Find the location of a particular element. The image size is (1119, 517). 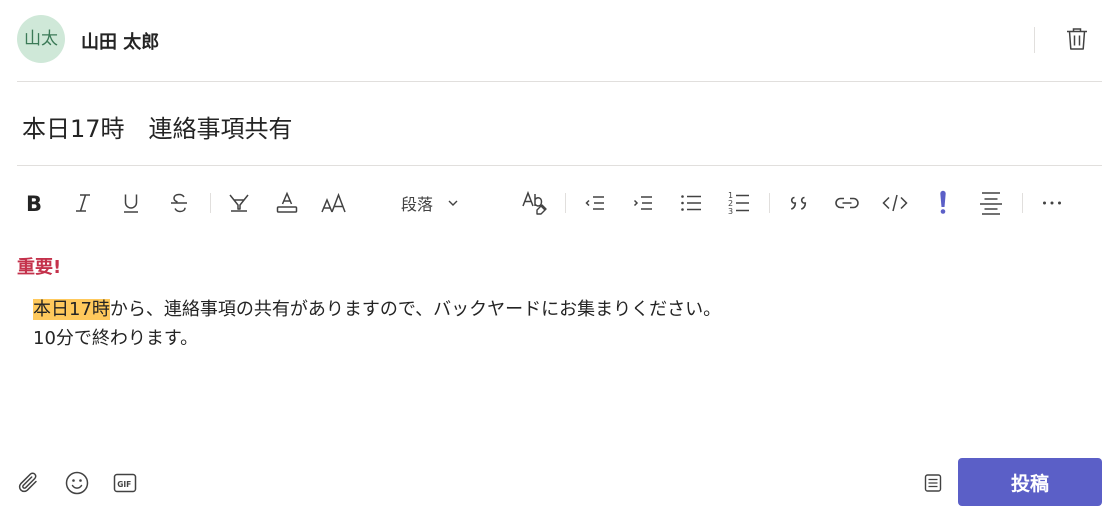

font-color-icon is located at coordinates (287, 202).